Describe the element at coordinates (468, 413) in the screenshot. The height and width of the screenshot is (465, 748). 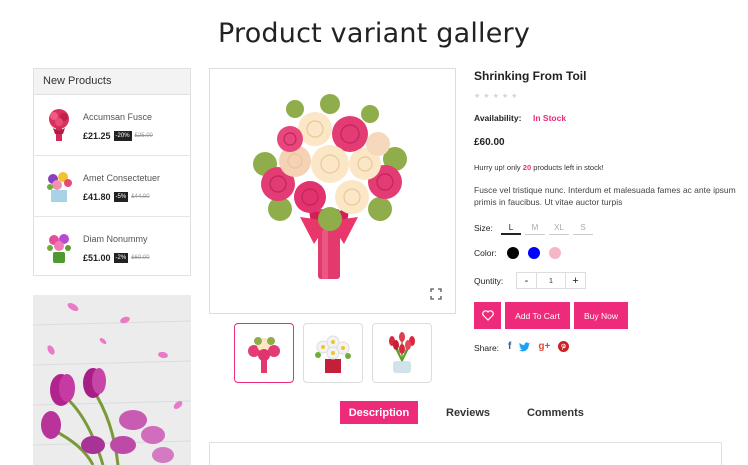
I see `tab-reviews: Reviews` at that location.